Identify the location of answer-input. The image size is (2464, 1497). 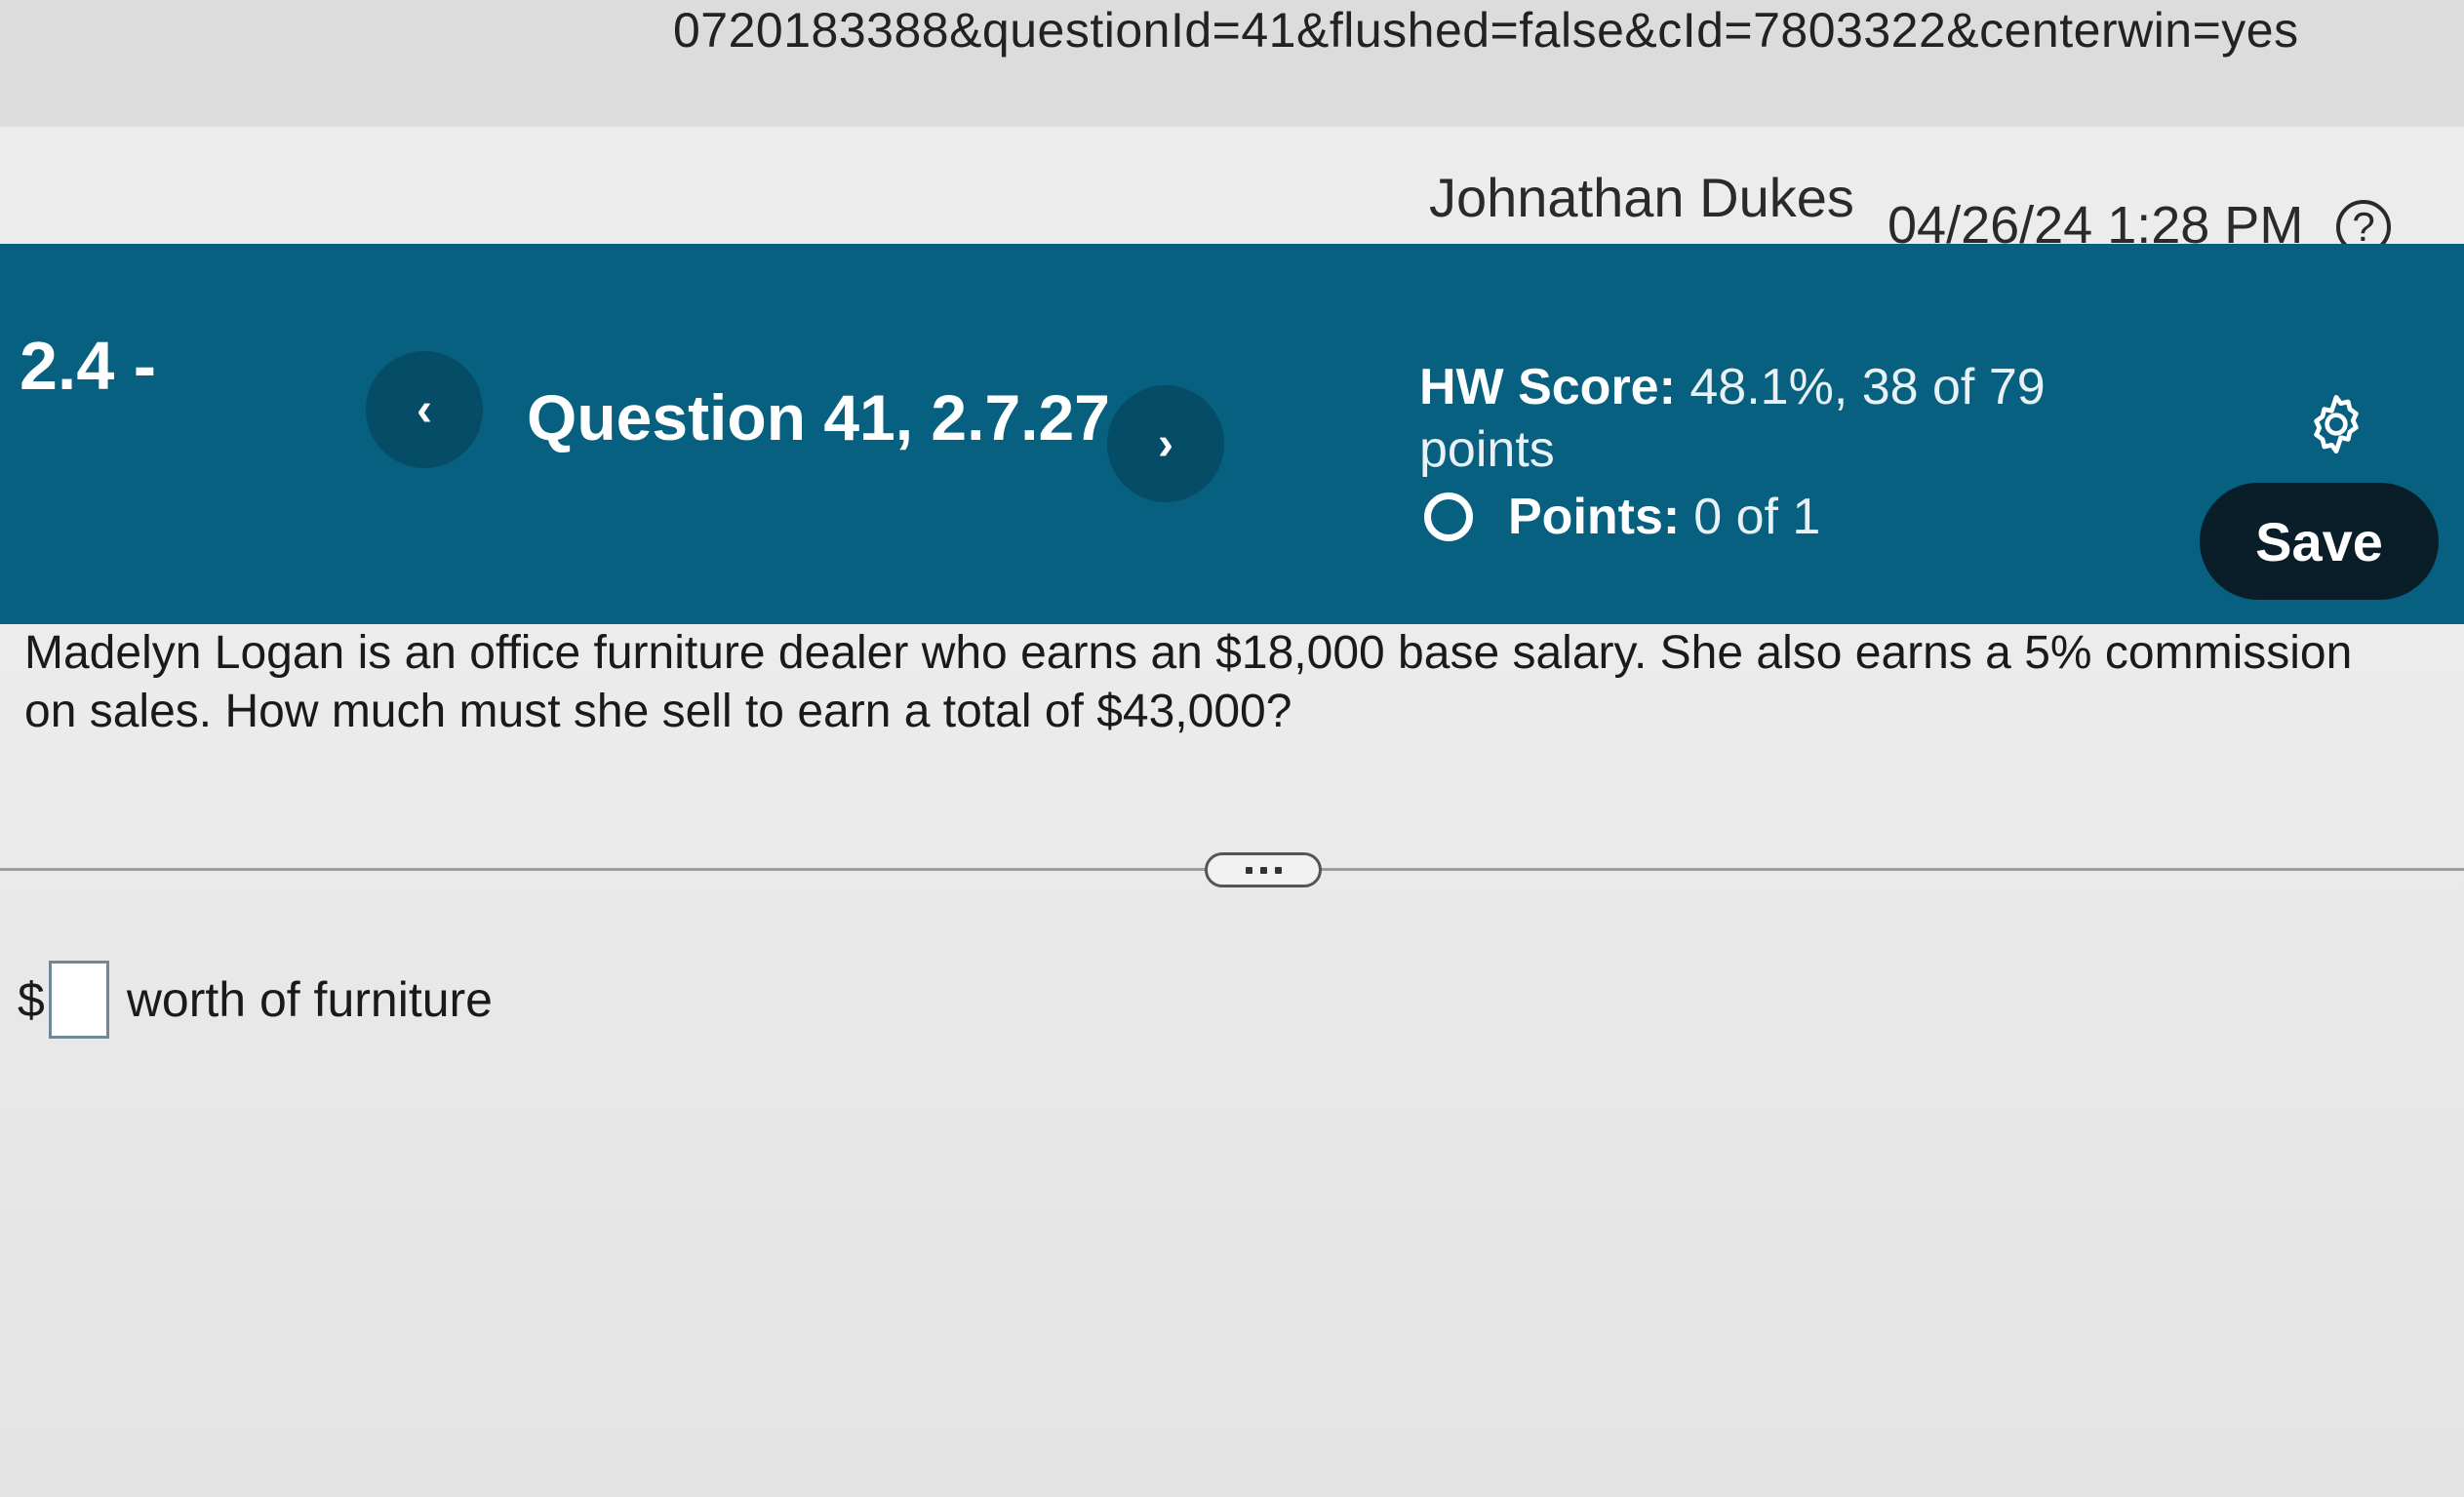
(78, 1000).